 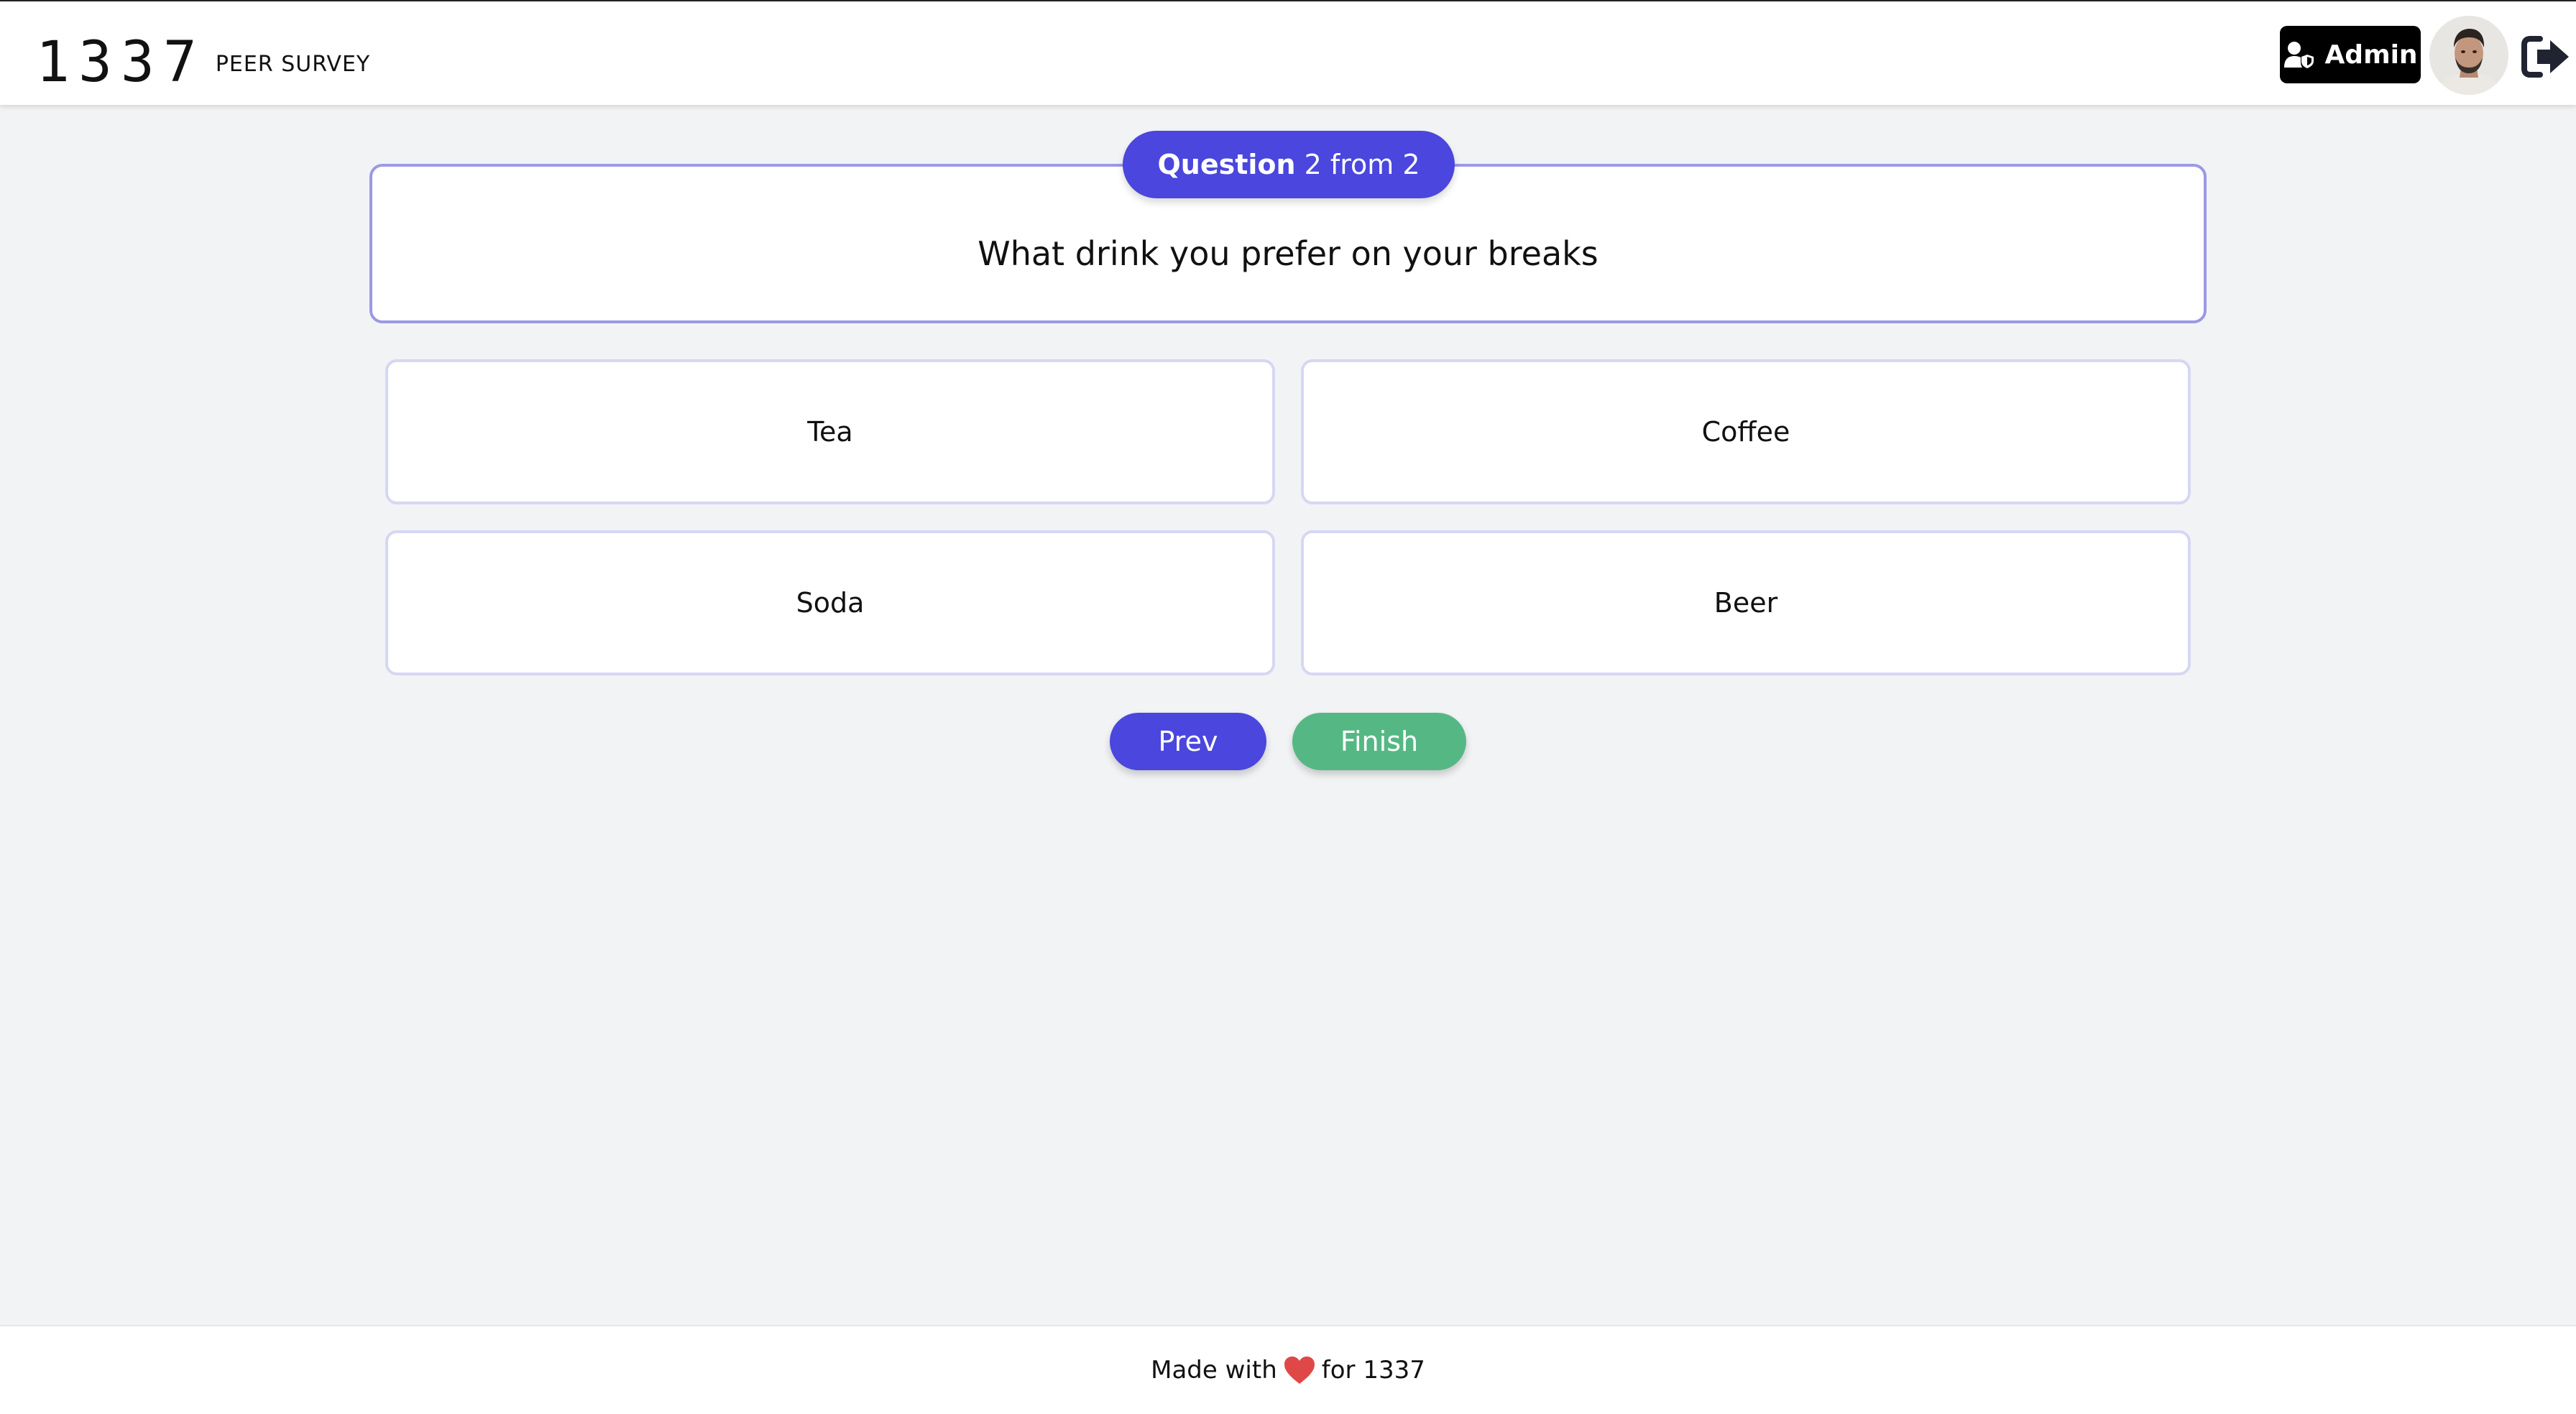 I want to click on option-tea: Tea, so click(x=830, y=432).